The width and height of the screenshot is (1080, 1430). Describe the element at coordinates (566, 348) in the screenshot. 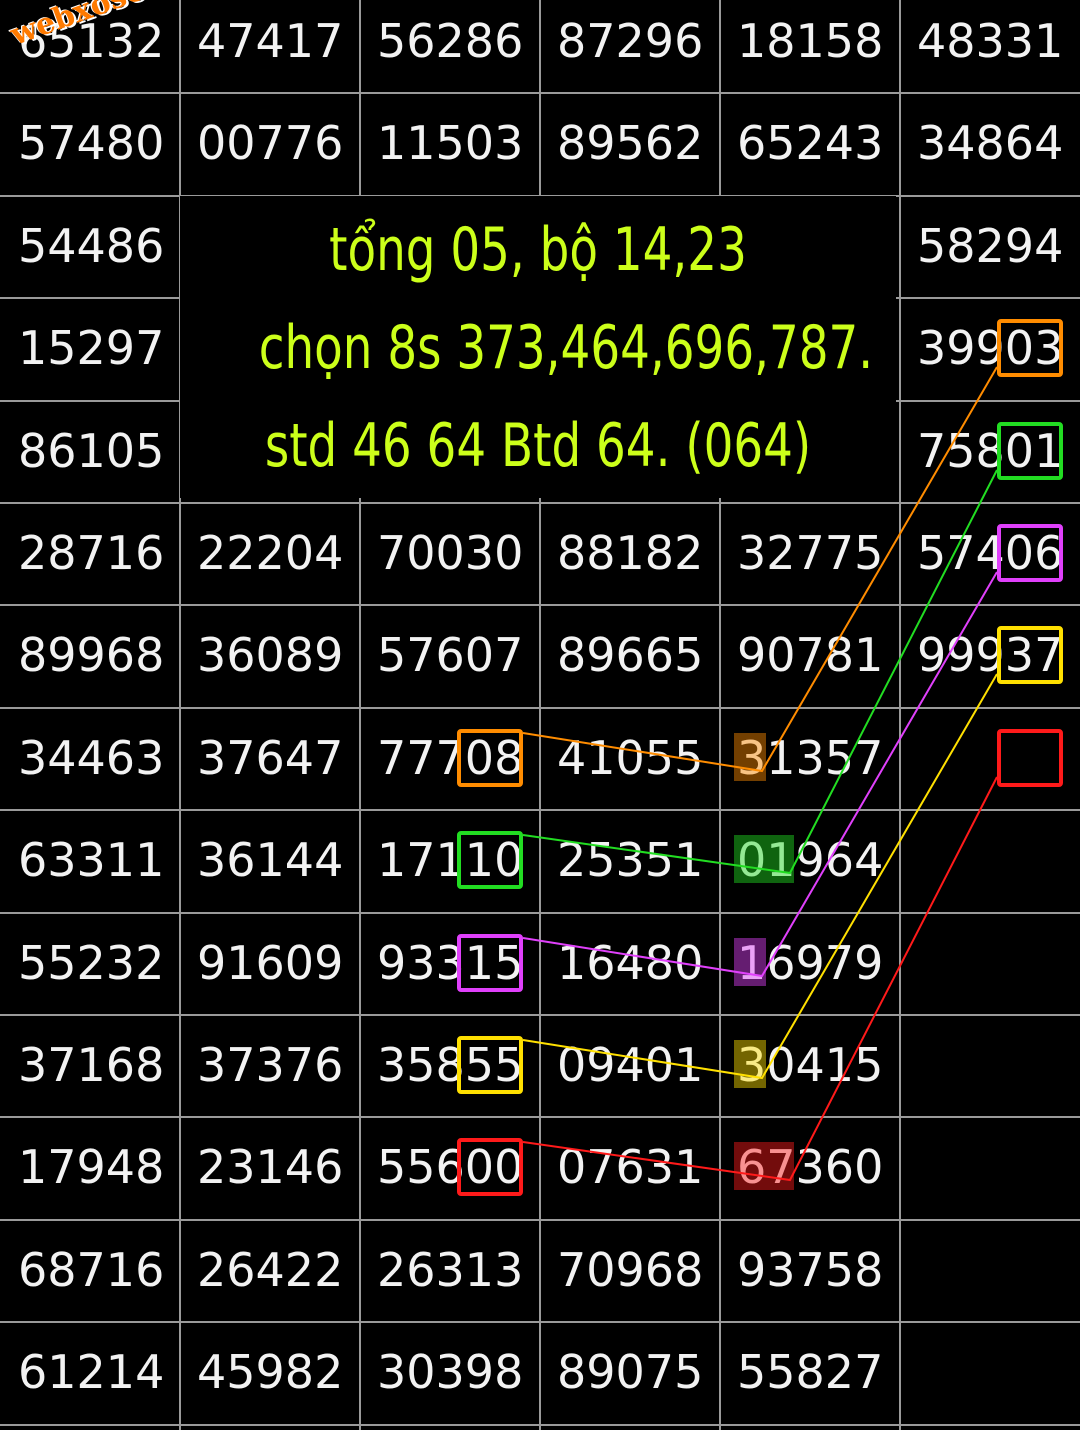

I see `annotation-line-2: chọn 8s 373,464,696,787.` at that location.